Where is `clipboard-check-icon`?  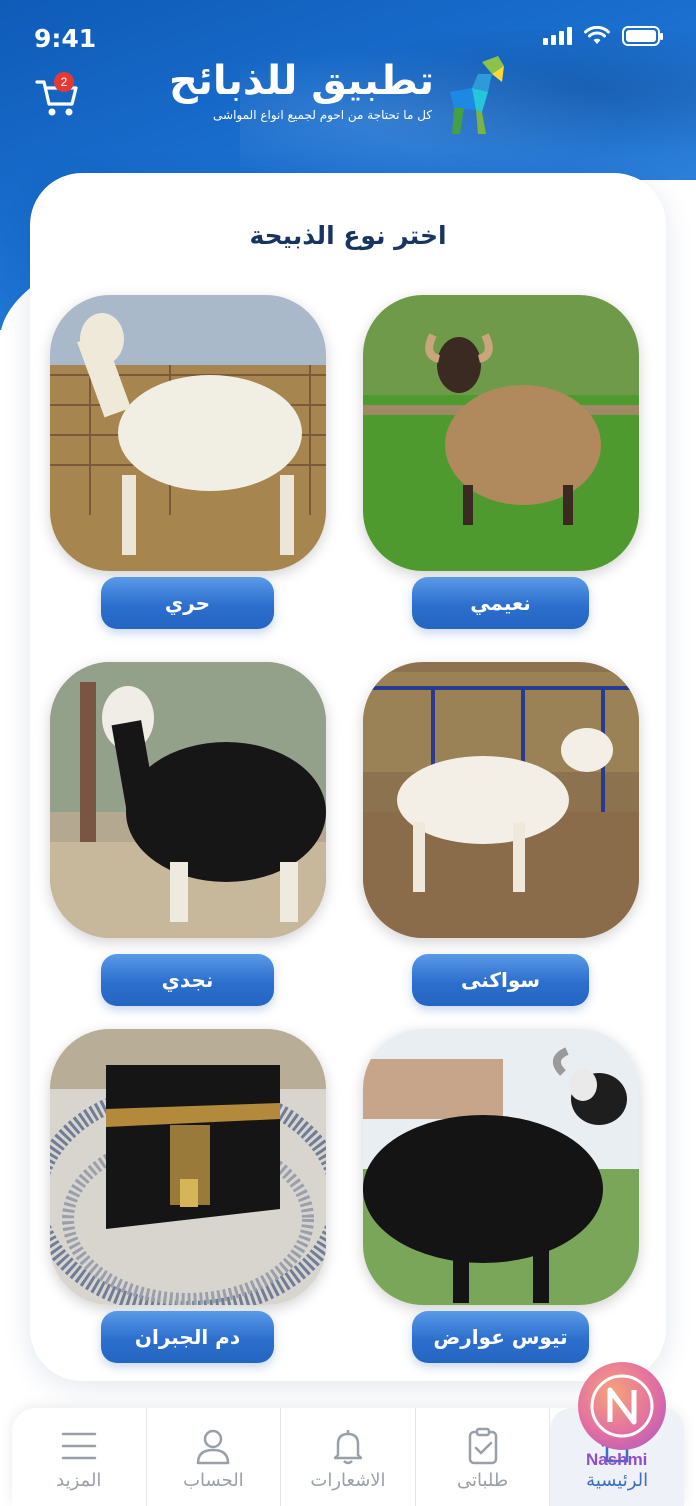 clipboard-check-icon is located at coordinates (482, 1446).